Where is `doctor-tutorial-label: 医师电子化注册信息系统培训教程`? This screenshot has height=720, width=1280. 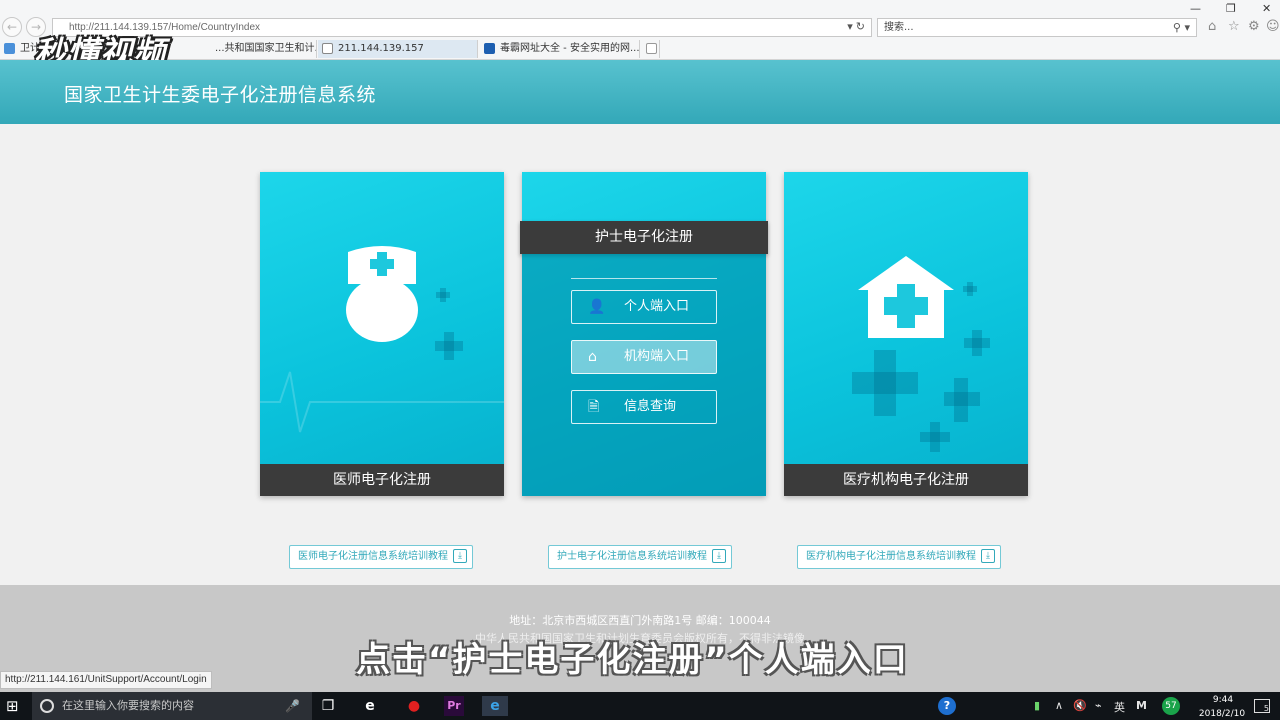
doctor-tutorial-label: 医师电子化注册信息系统培训教程 is located at coordinates (373, 556).